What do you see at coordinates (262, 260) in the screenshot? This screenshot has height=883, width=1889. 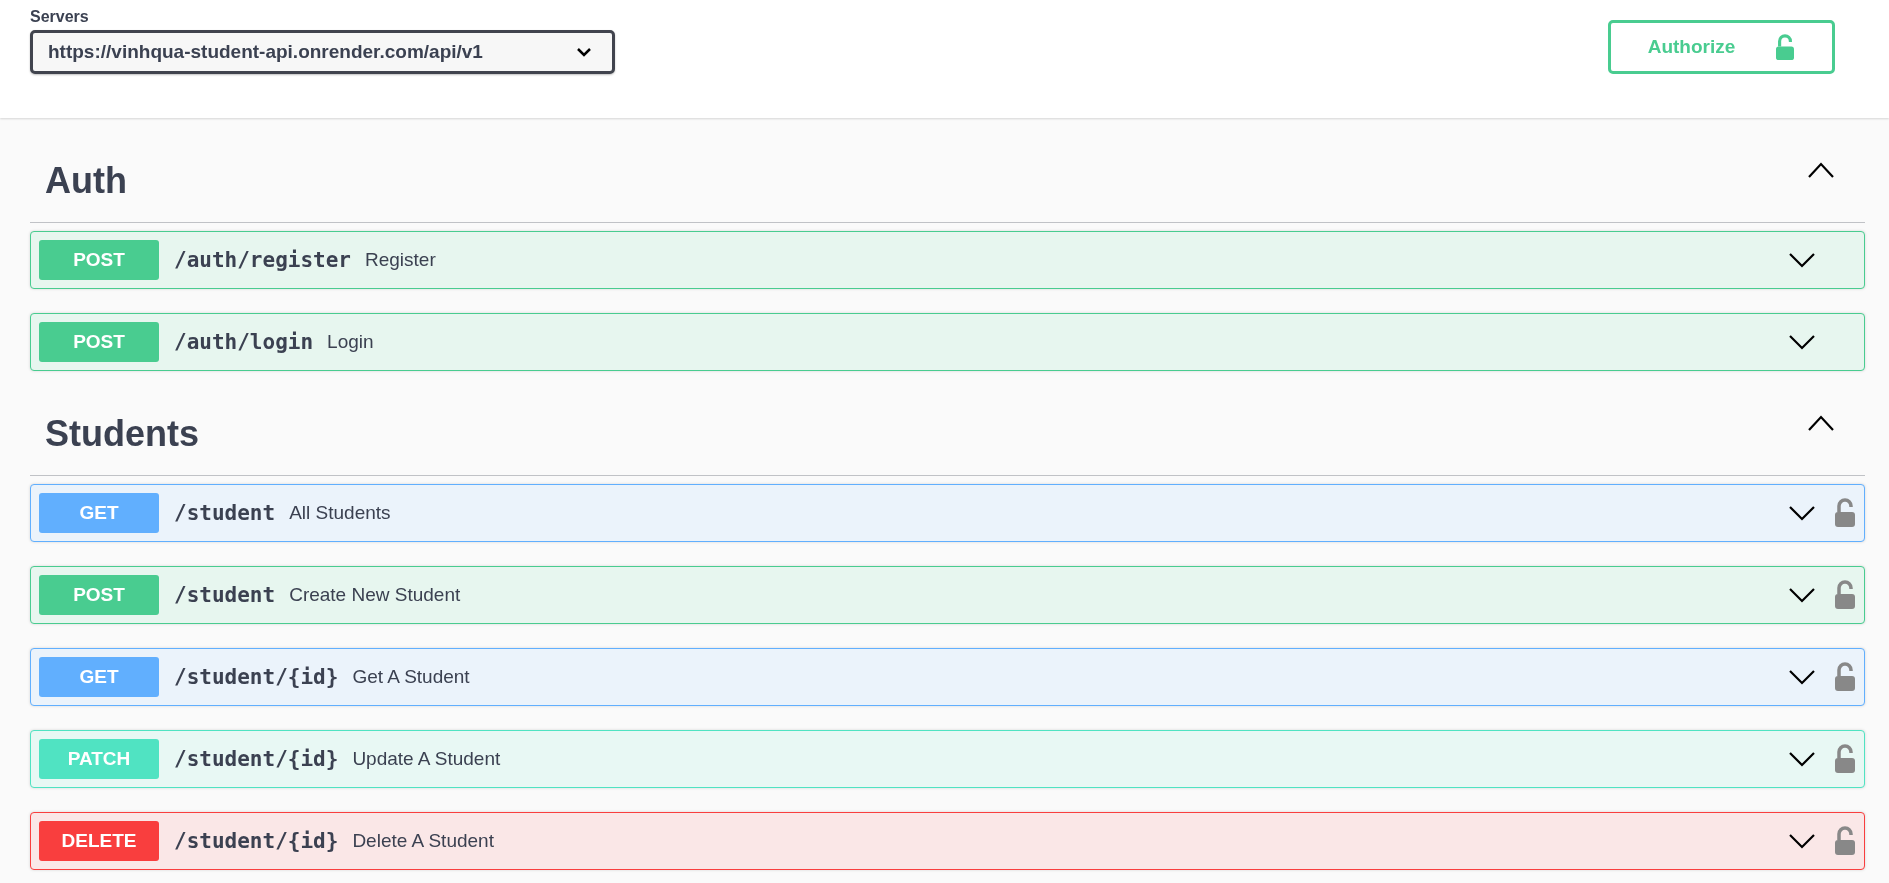 I see `endpoint-path: /auth/register` at bounding box center [262, 260].